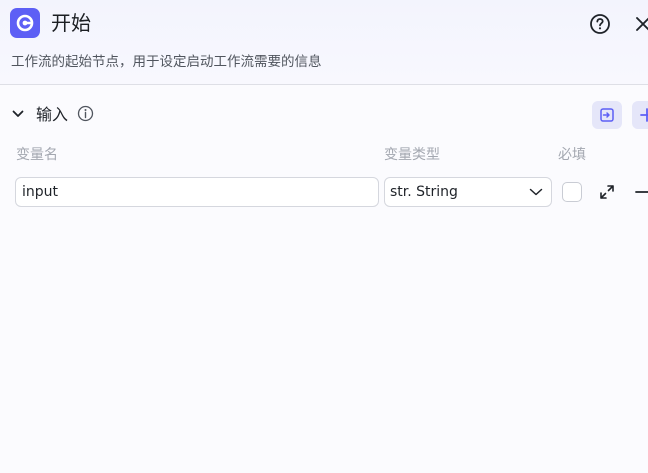 The image size is (648, 473). I want to click on import-variables-button, so click(607, 115).